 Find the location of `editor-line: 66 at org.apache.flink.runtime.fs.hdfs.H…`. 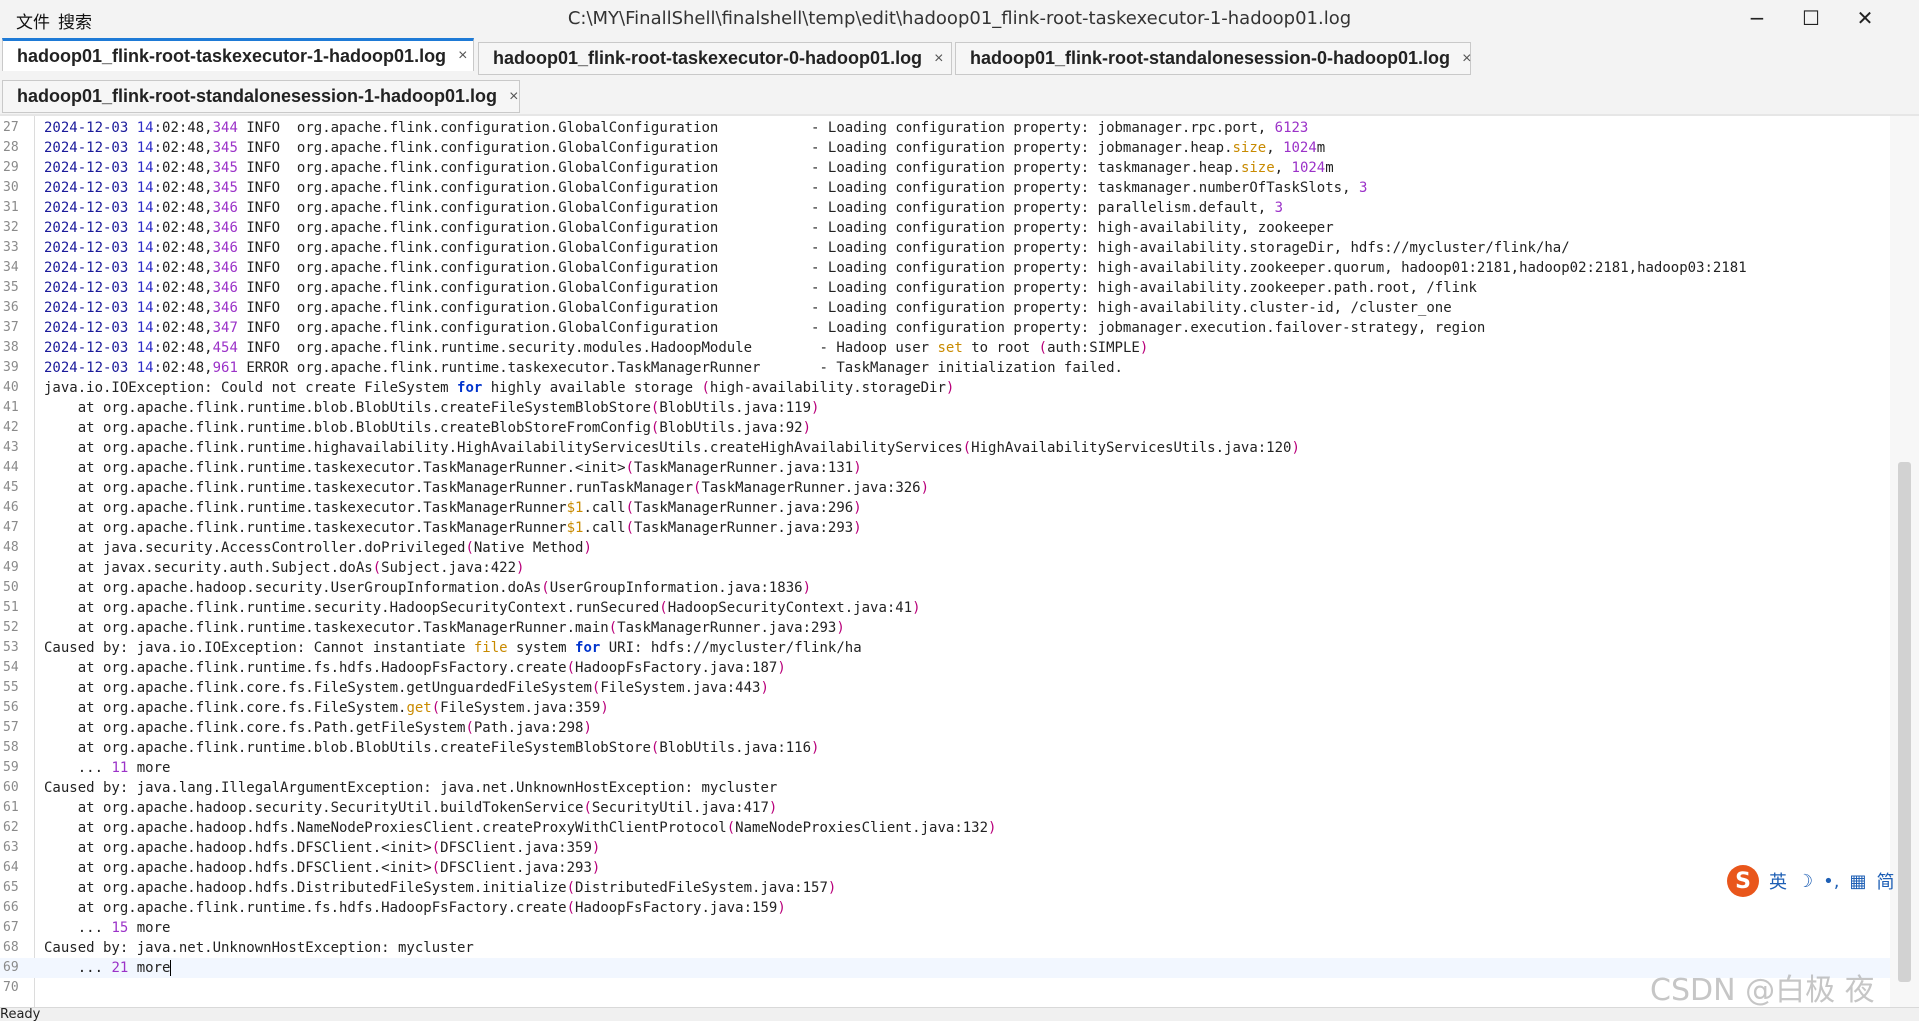

editor-line: 66 at org.apache.flink.runtime.fs.hdfs.H… is located at coordinates (945, 908).